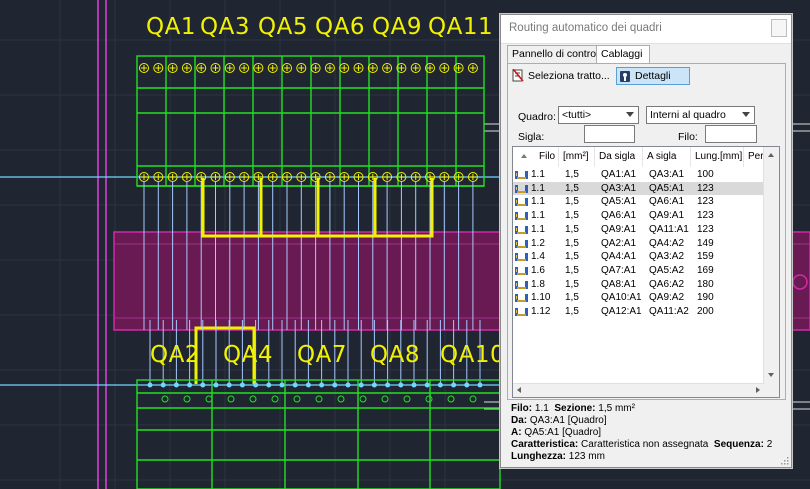 This screenshot has width=810, height=489. What do you see at coordinates (397, 27) in the screenshot?
I see `cad-label-qa9: QA9` at bounding box center [397, 27].